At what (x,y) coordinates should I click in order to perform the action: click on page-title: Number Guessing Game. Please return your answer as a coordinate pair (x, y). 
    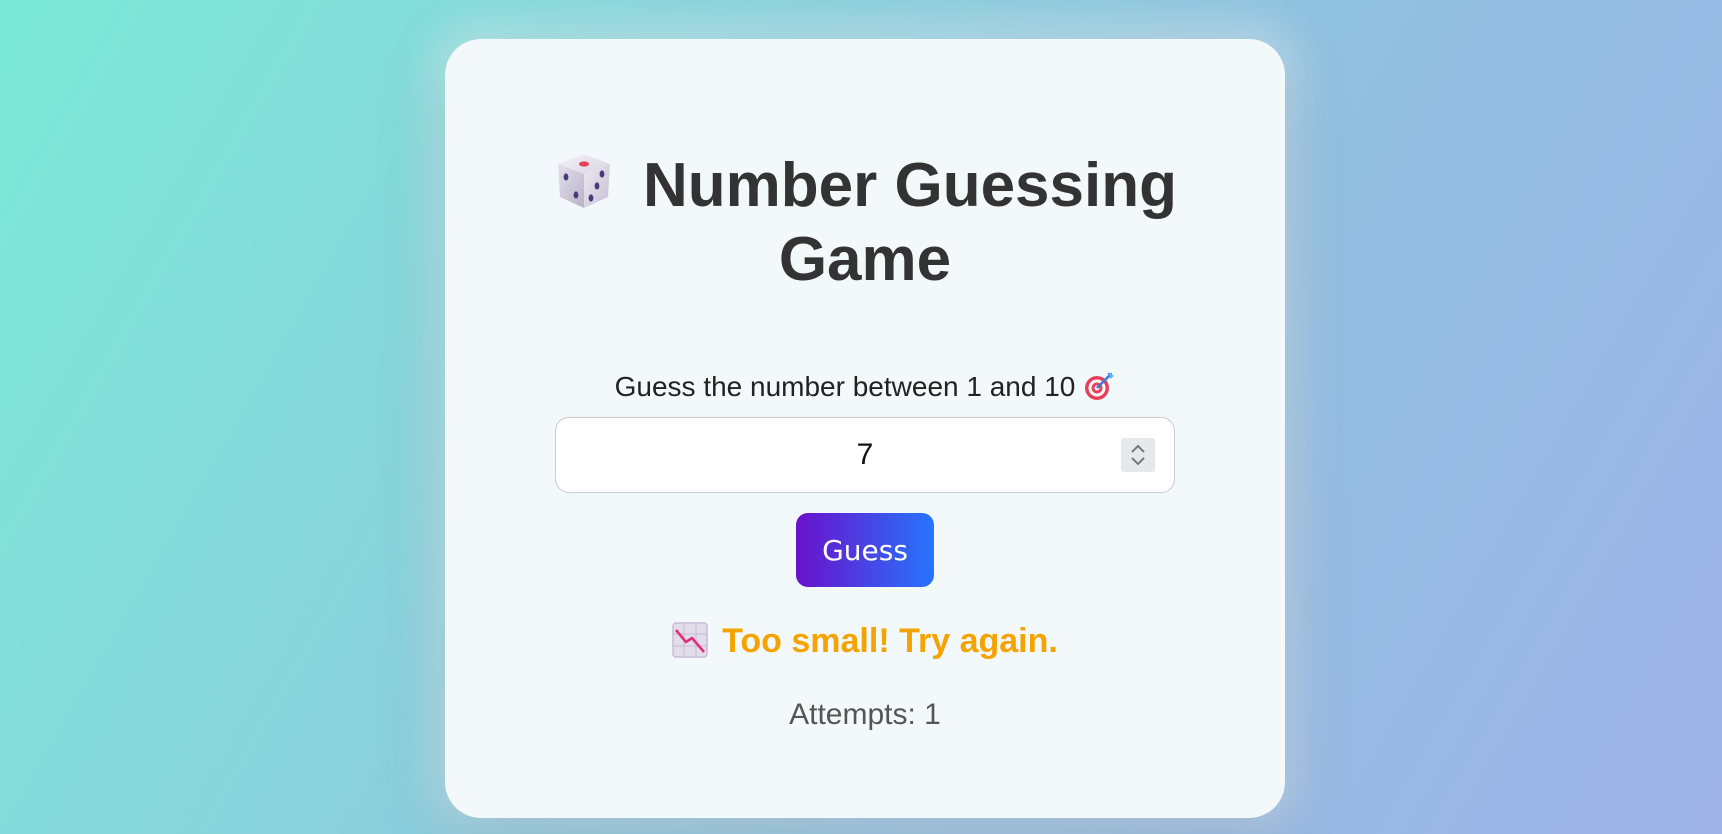
    Looking at the image, I should click on (865, 223).